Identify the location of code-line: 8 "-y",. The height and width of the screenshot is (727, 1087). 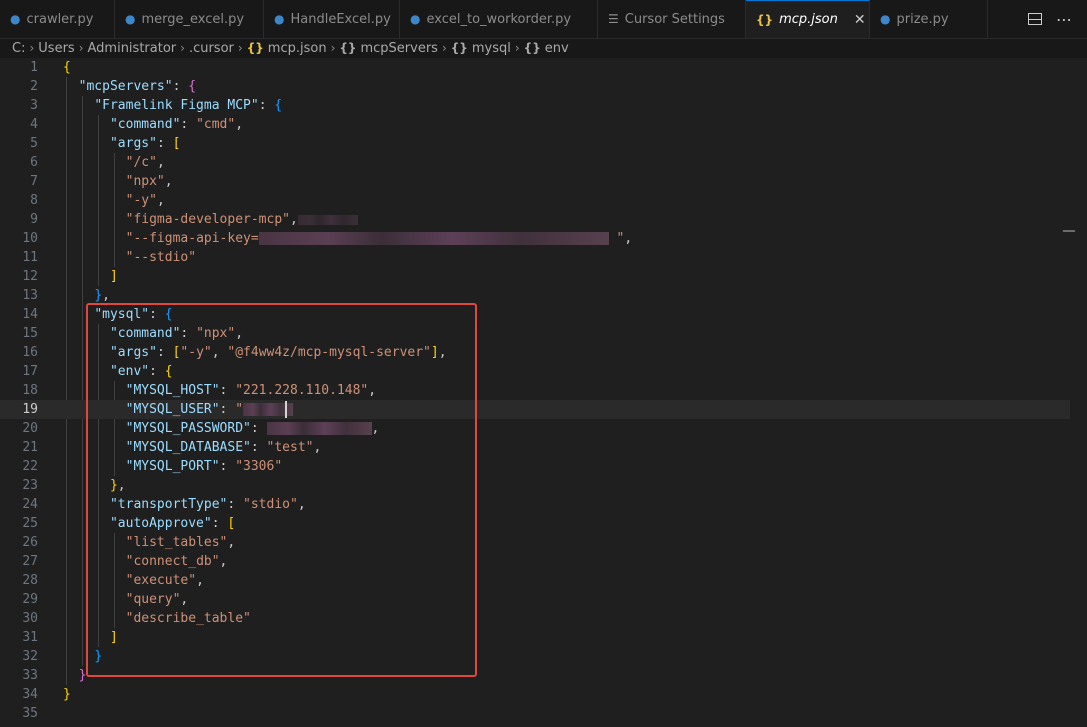
(97, 200).